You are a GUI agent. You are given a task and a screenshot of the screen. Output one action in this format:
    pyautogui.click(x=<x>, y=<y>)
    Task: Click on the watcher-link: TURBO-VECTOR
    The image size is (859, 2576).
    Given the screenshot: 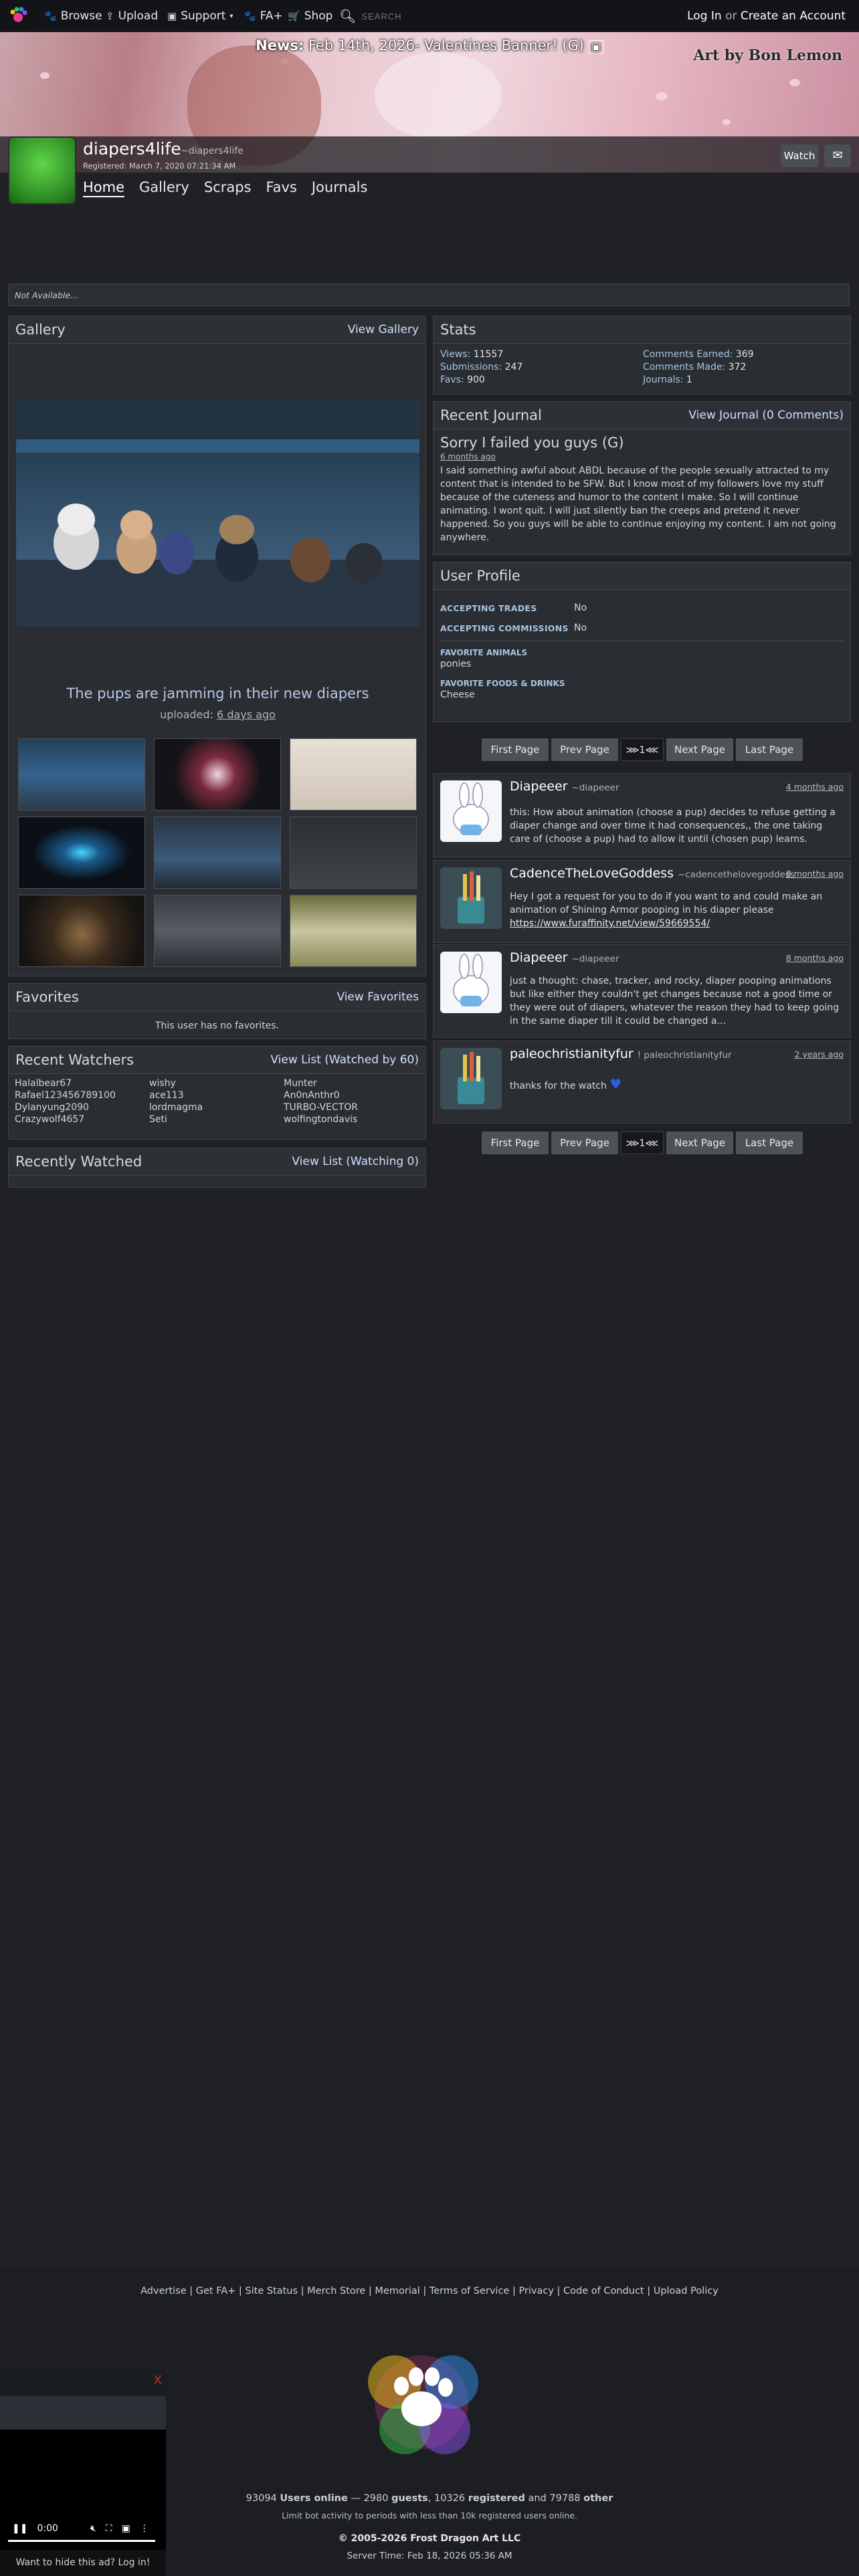 What is the action you would take?
    pyautogui.click(x=351, y=1107)
    